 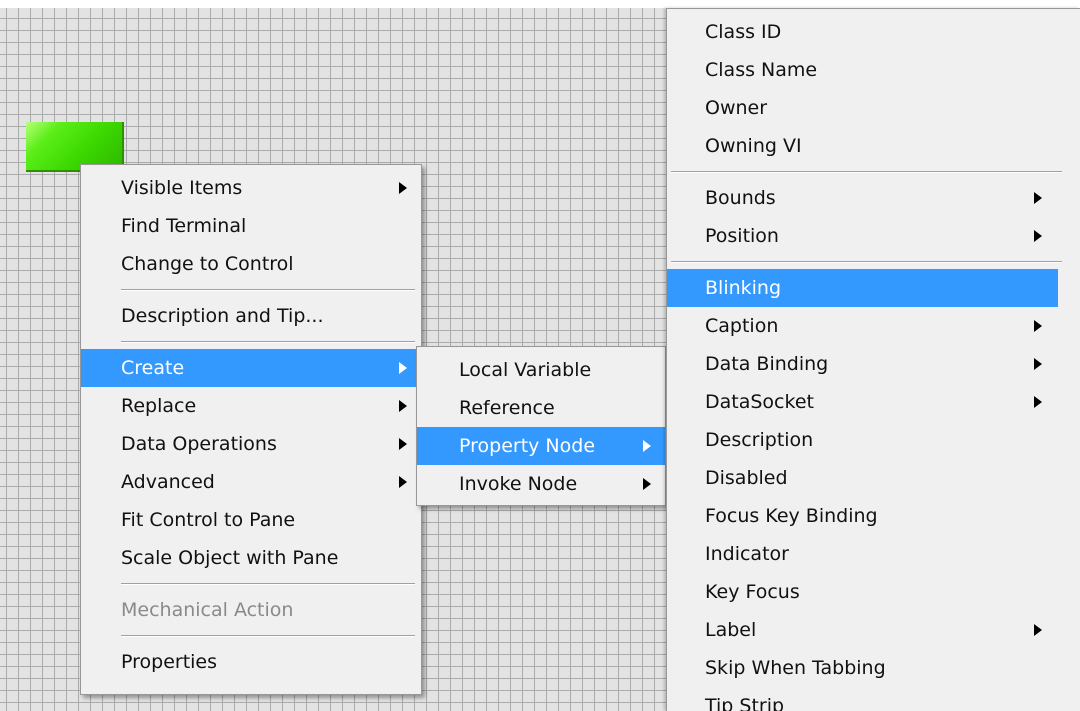 I want to click on menu-item-indicator: Indicator, so click(x=873, y=554).